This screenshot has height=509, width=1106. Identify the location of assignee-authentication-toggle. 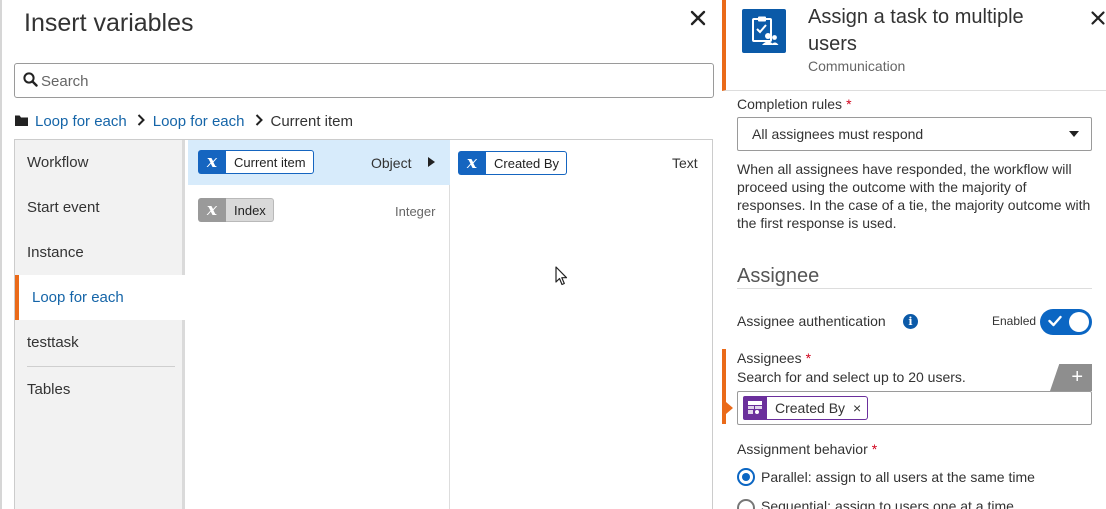
(1066, 322).